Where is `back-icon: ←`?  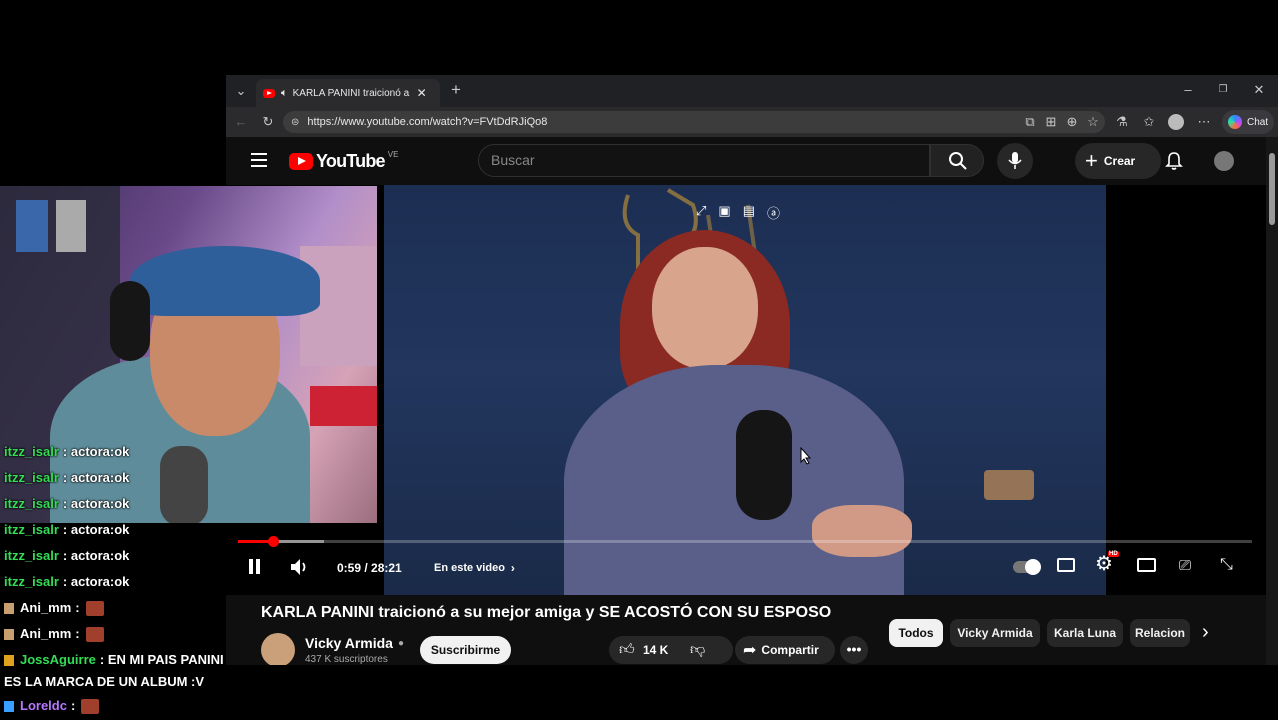
back-icon: ← is located at coordinates (241, 122).